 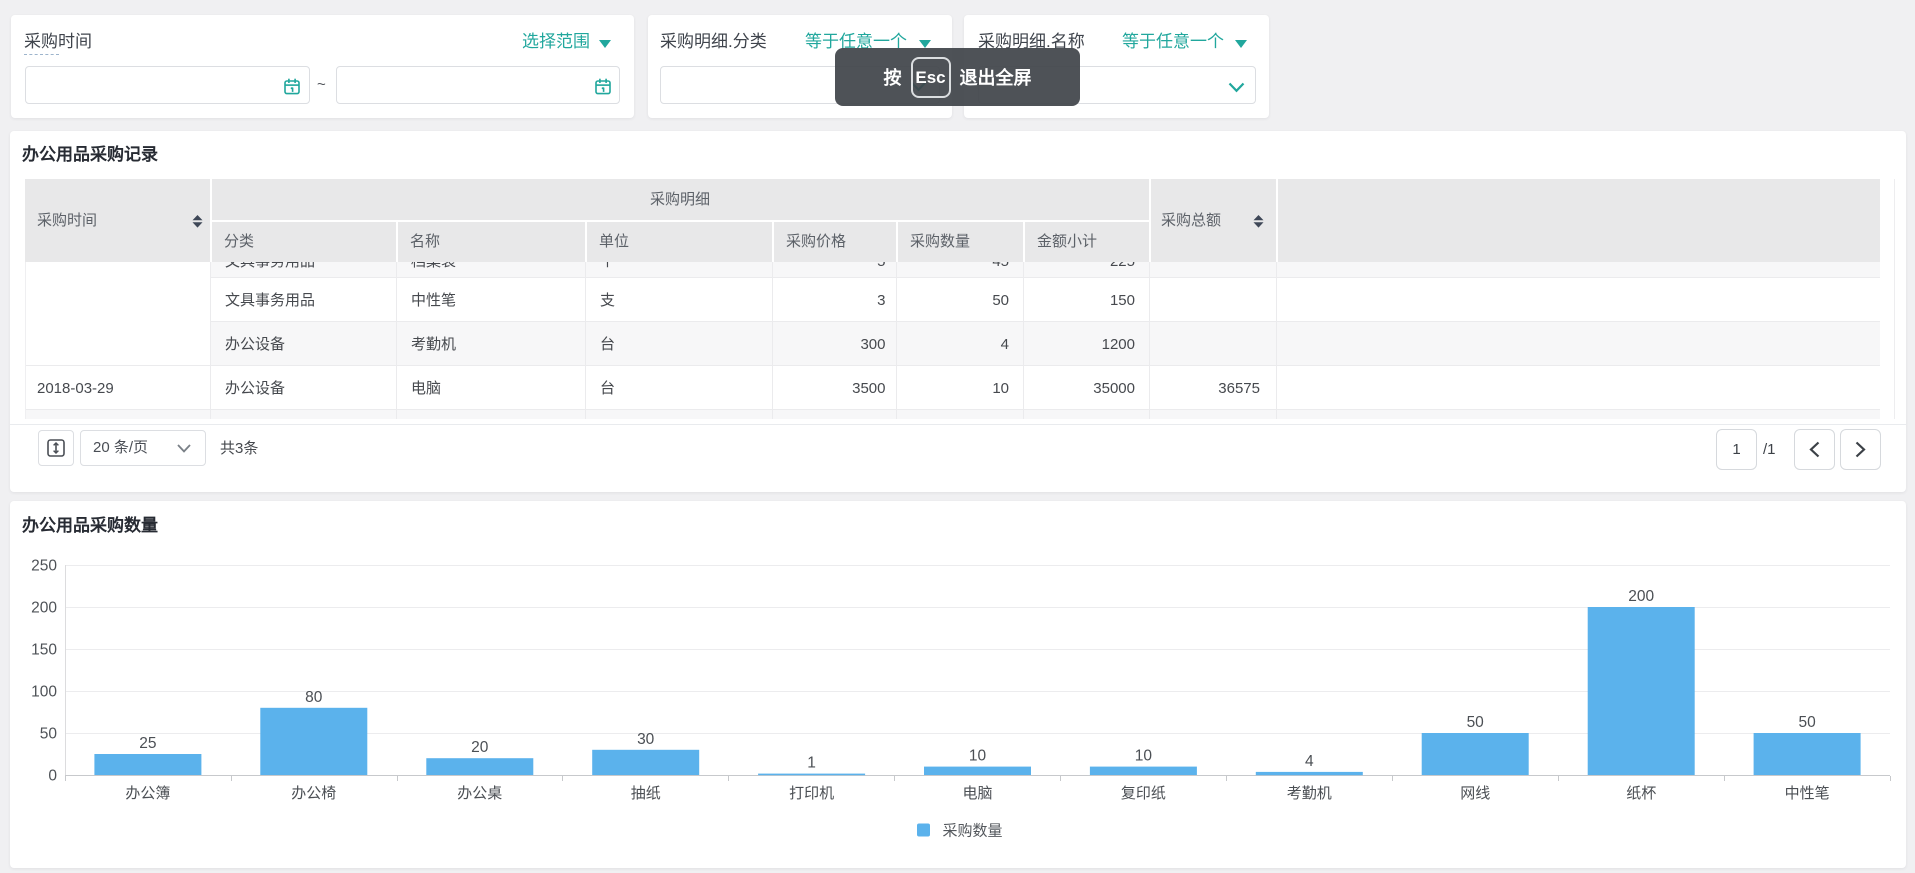 I want to click on svg-text: 办公桌, so click(x=479, y=793).